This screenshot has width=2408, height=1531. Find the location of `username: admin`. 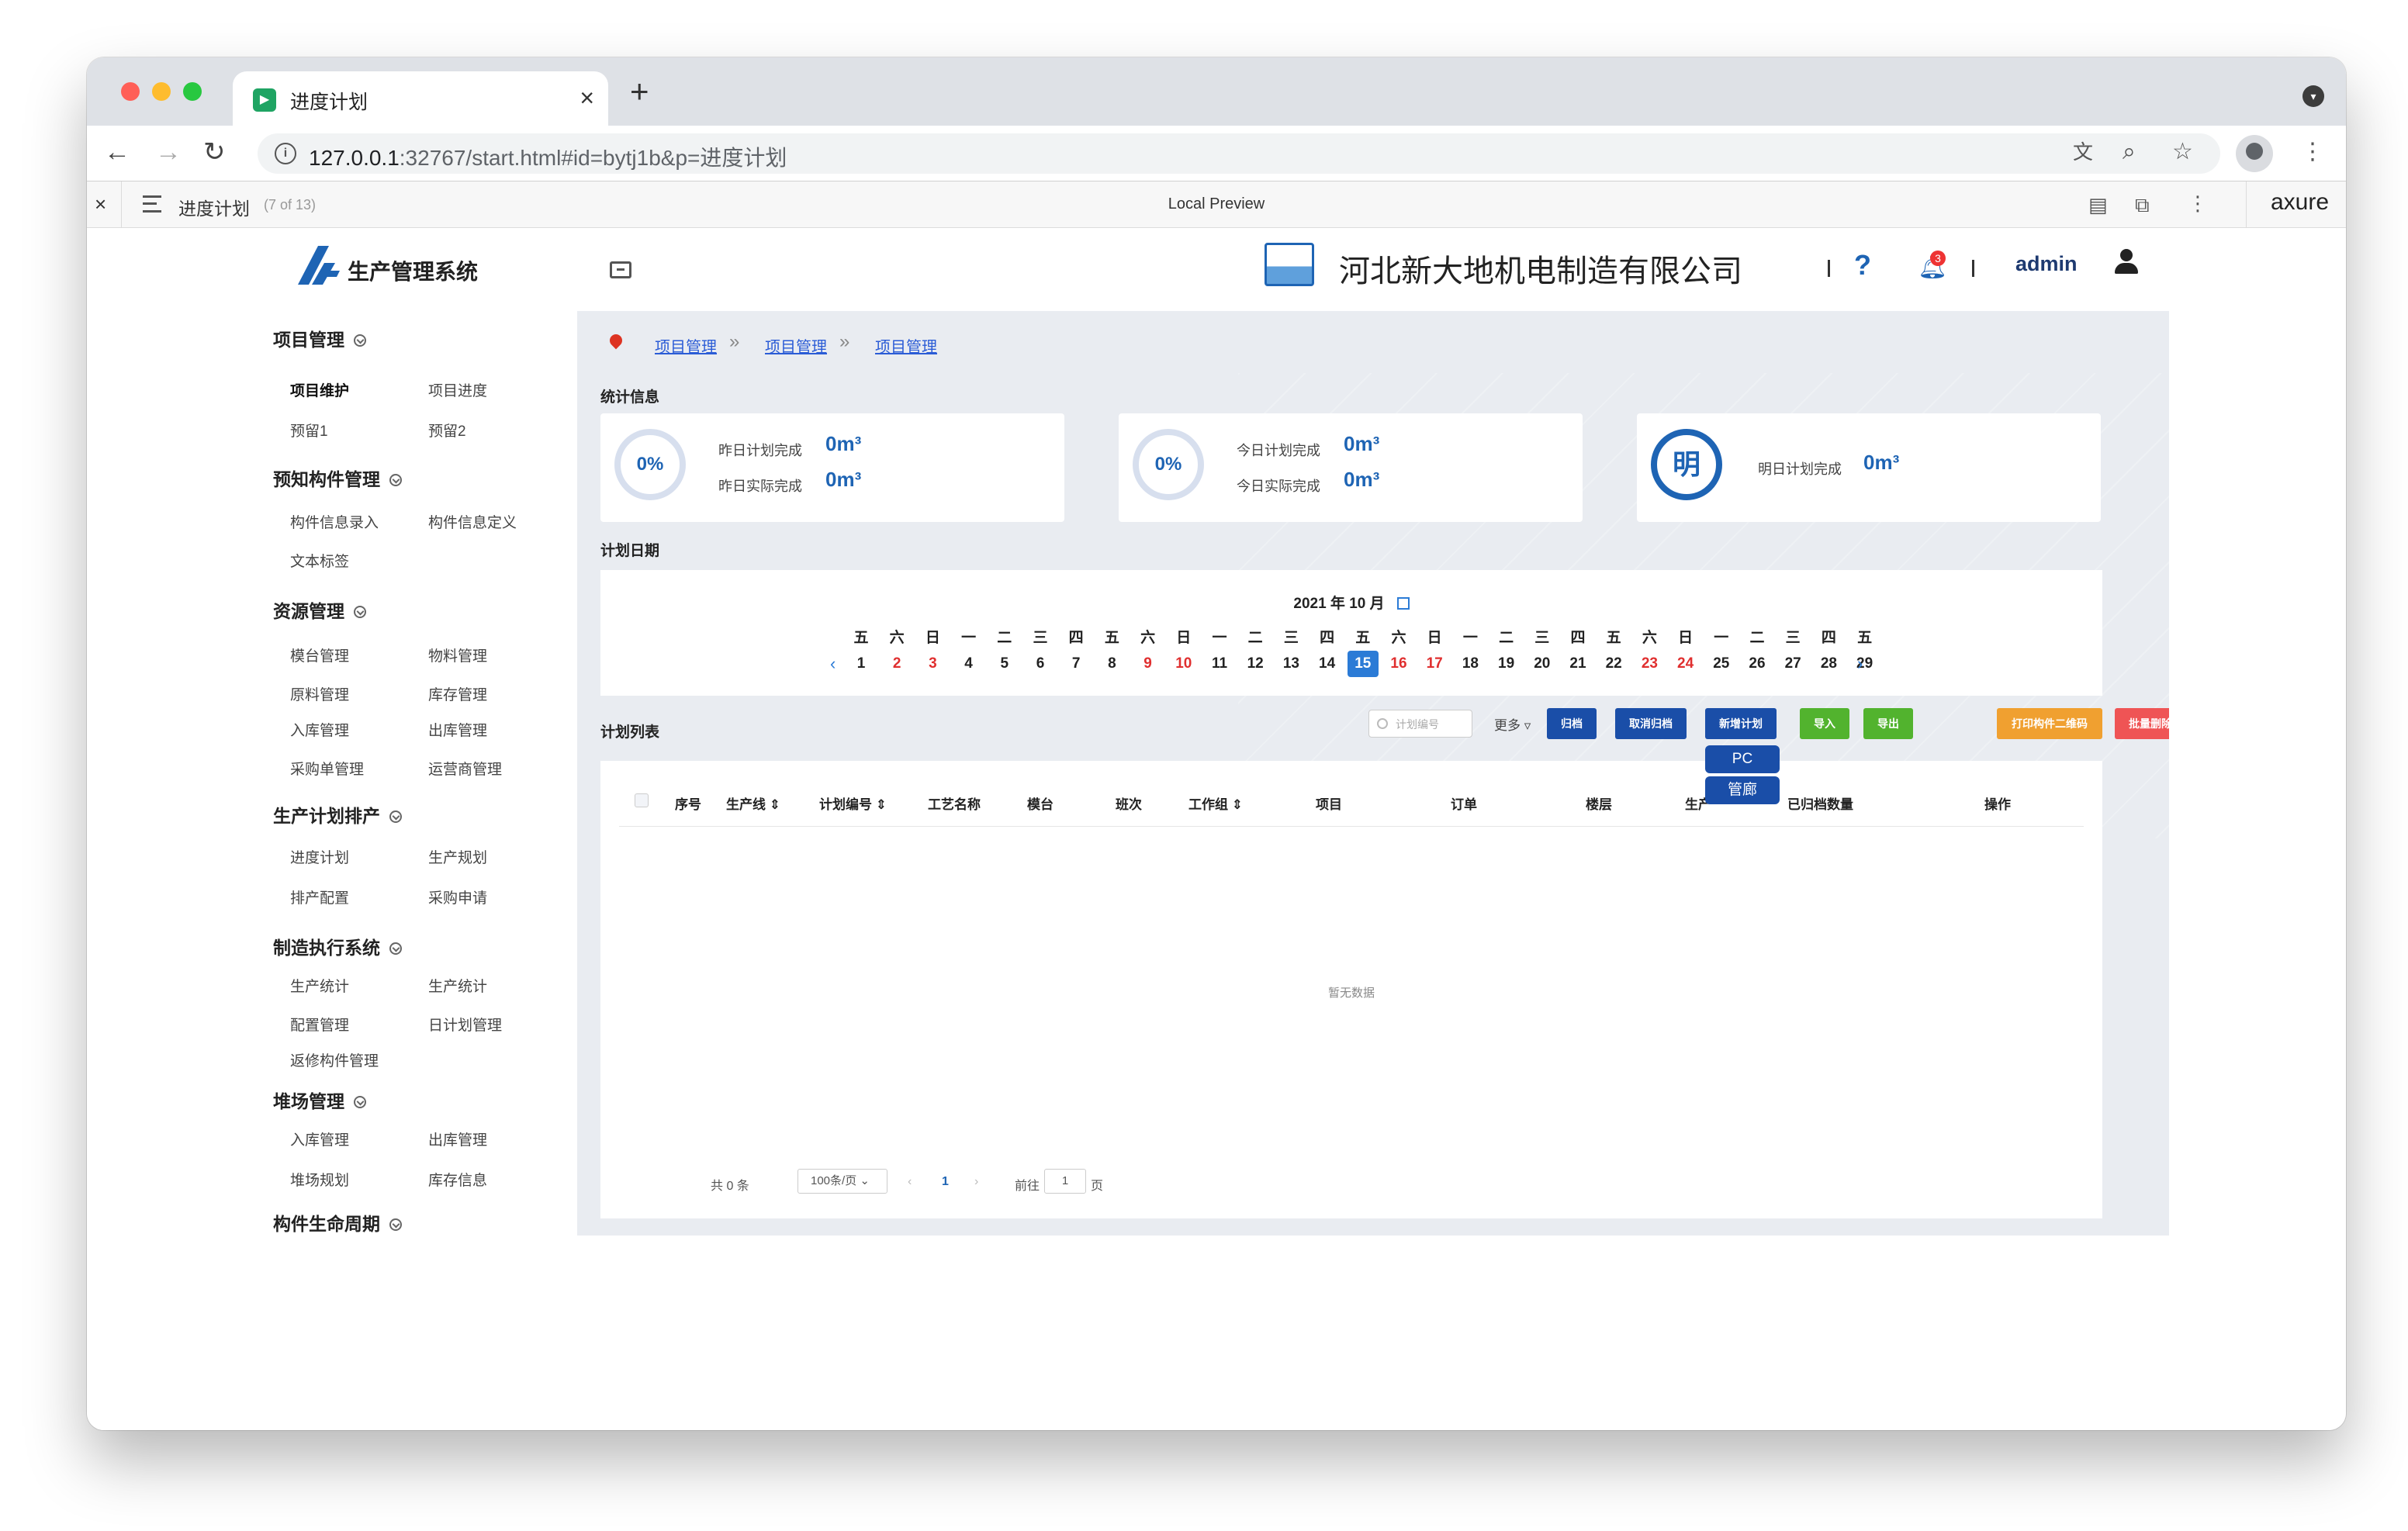

username: admin is located at coordinates (2046, 264).